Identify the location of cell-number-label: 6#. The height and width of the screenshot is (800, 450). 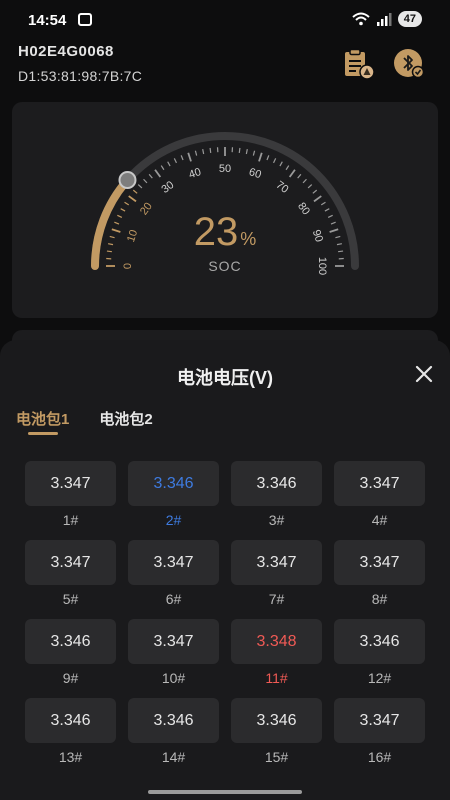
(173, 599).